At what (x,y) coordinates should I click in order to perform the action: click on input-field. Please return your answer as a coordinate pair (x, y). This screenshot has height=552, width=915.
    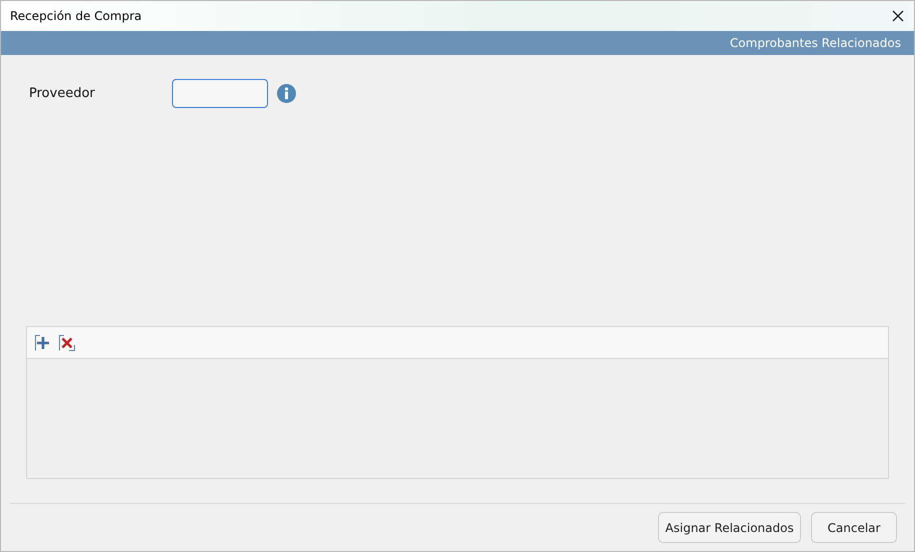
    Looking at the image, I should click on (220, 93).